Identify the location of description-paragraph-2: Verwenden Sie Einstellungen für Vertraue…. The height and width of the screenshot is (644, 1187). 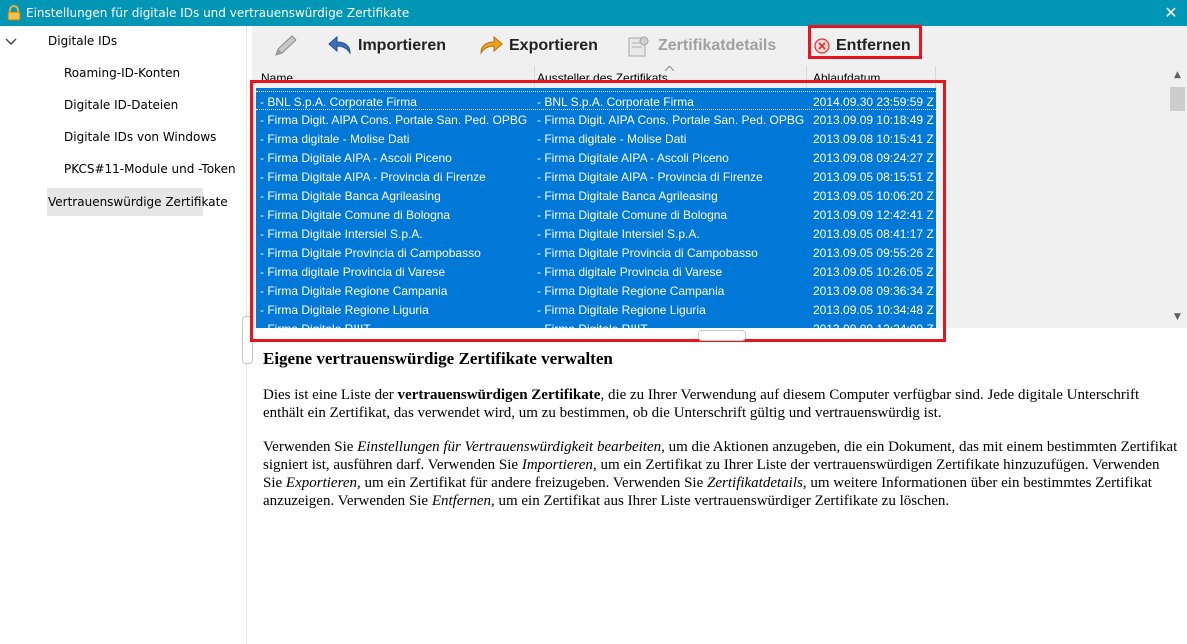
(720, 474).